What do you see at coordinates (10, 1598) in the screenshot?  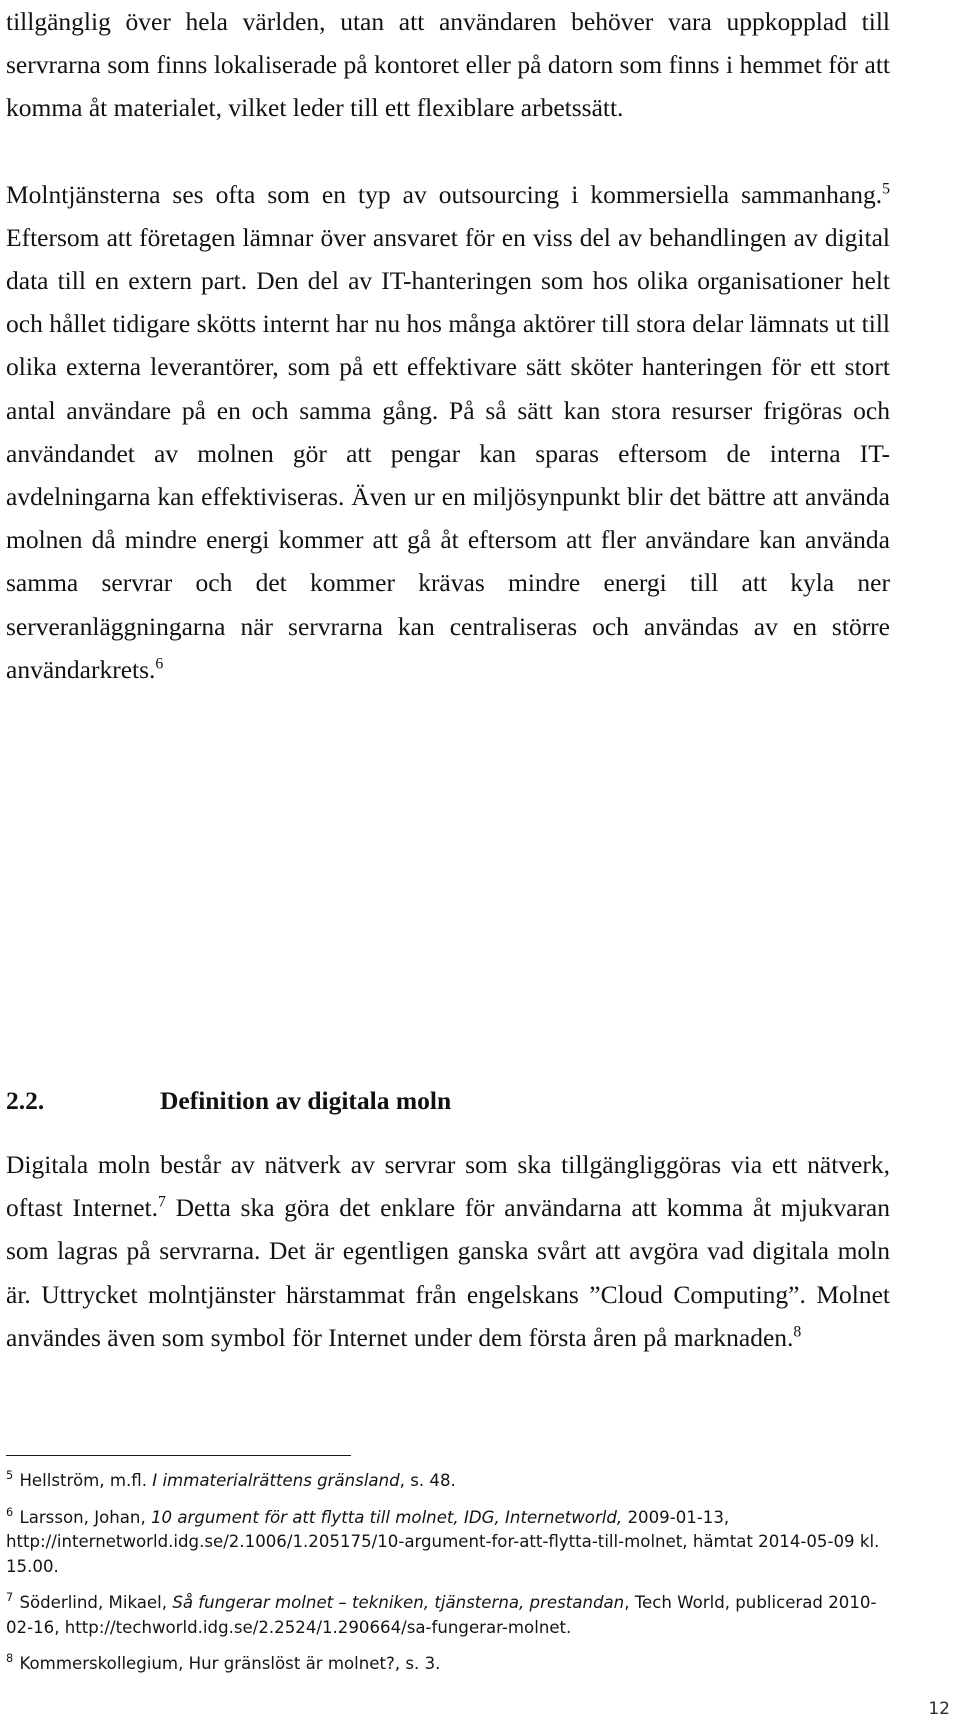 I see `footnote-number: 7` at bounding box center [10, 1598].